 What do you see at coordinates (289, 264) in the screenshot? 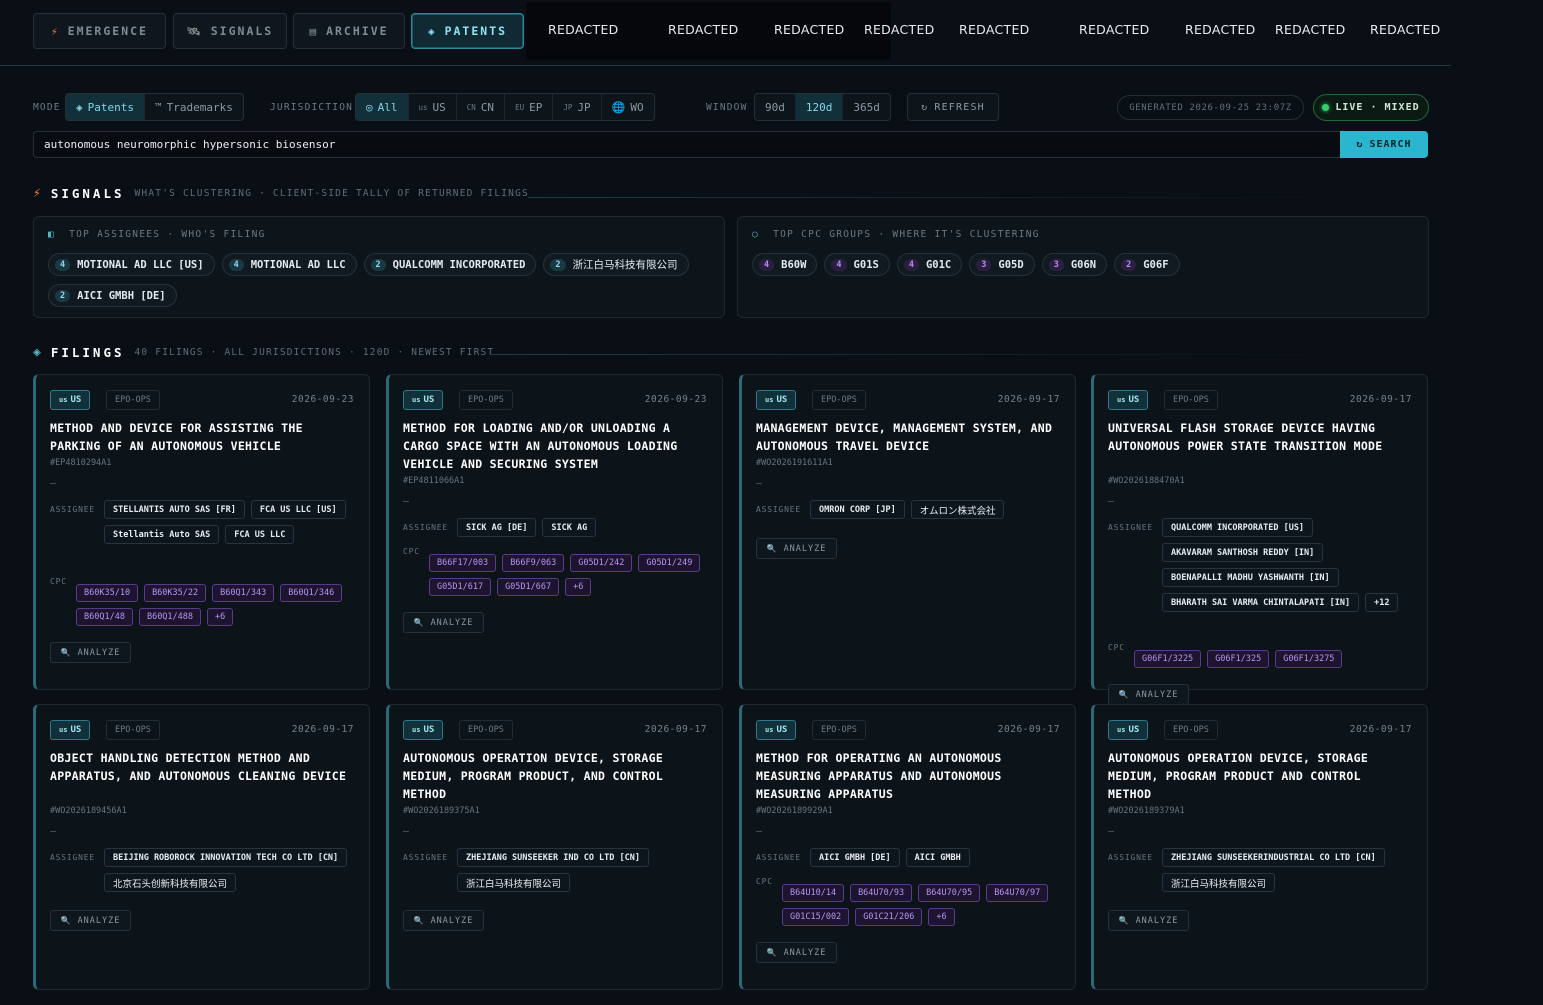
I see `assignee-chip: 4MOTIONAL AD LLC` at bounding box center [289, 264].